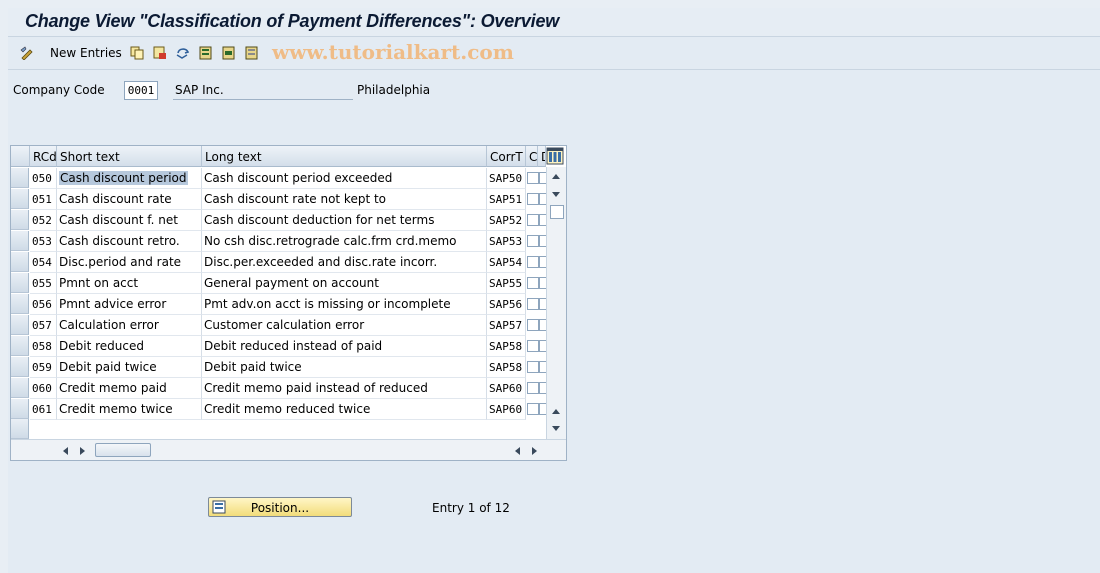  What do you see at coordinates (506, 304) in the screenshot?
I see `cell-corrt: SAP56` at bounding box center [506, 304].